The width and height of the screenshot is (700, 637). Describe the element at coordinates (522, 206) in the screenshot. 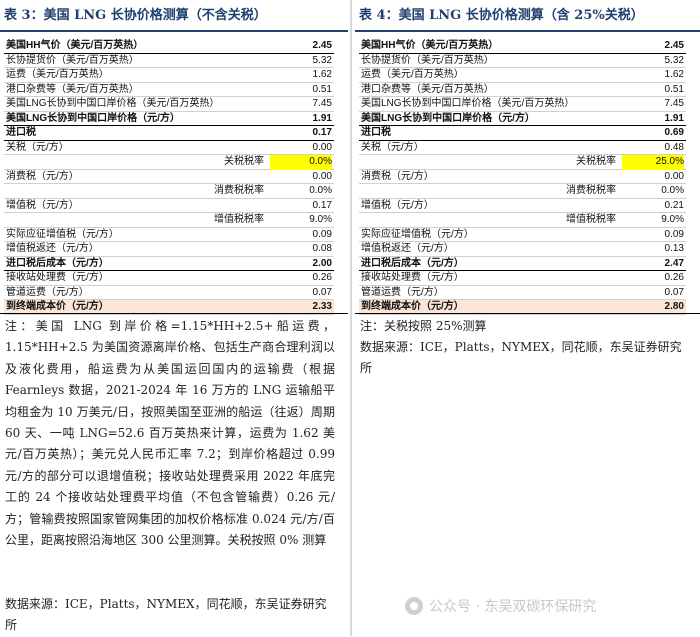

I see `table-row: 增值税（元/方） 0.21` at that location.